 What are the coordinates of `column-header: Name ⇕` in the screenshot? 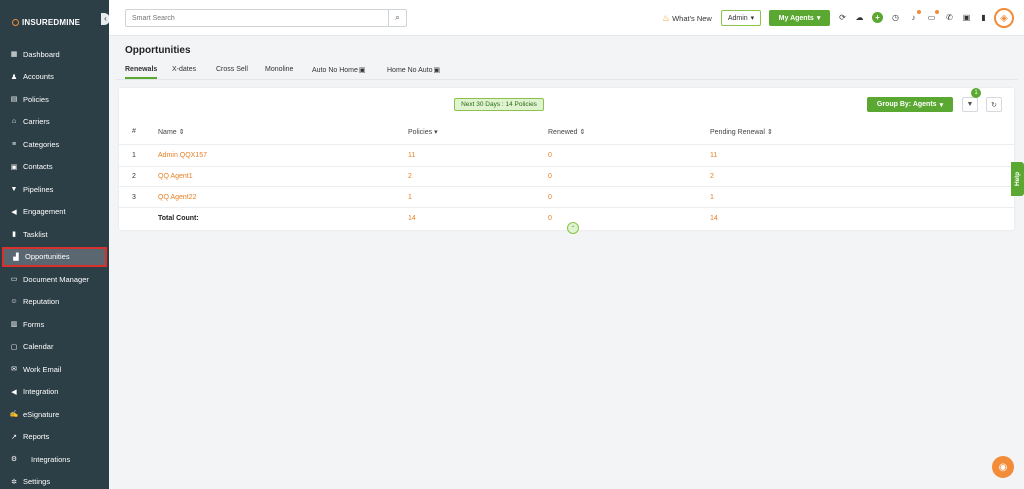 It's located at (171, 132).